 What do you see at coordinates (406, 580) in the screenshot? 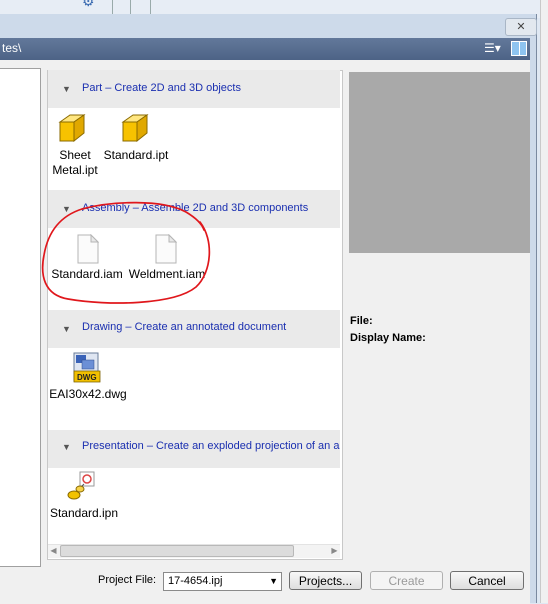
I see `create-button: Create` at bounding box center [406, 580].